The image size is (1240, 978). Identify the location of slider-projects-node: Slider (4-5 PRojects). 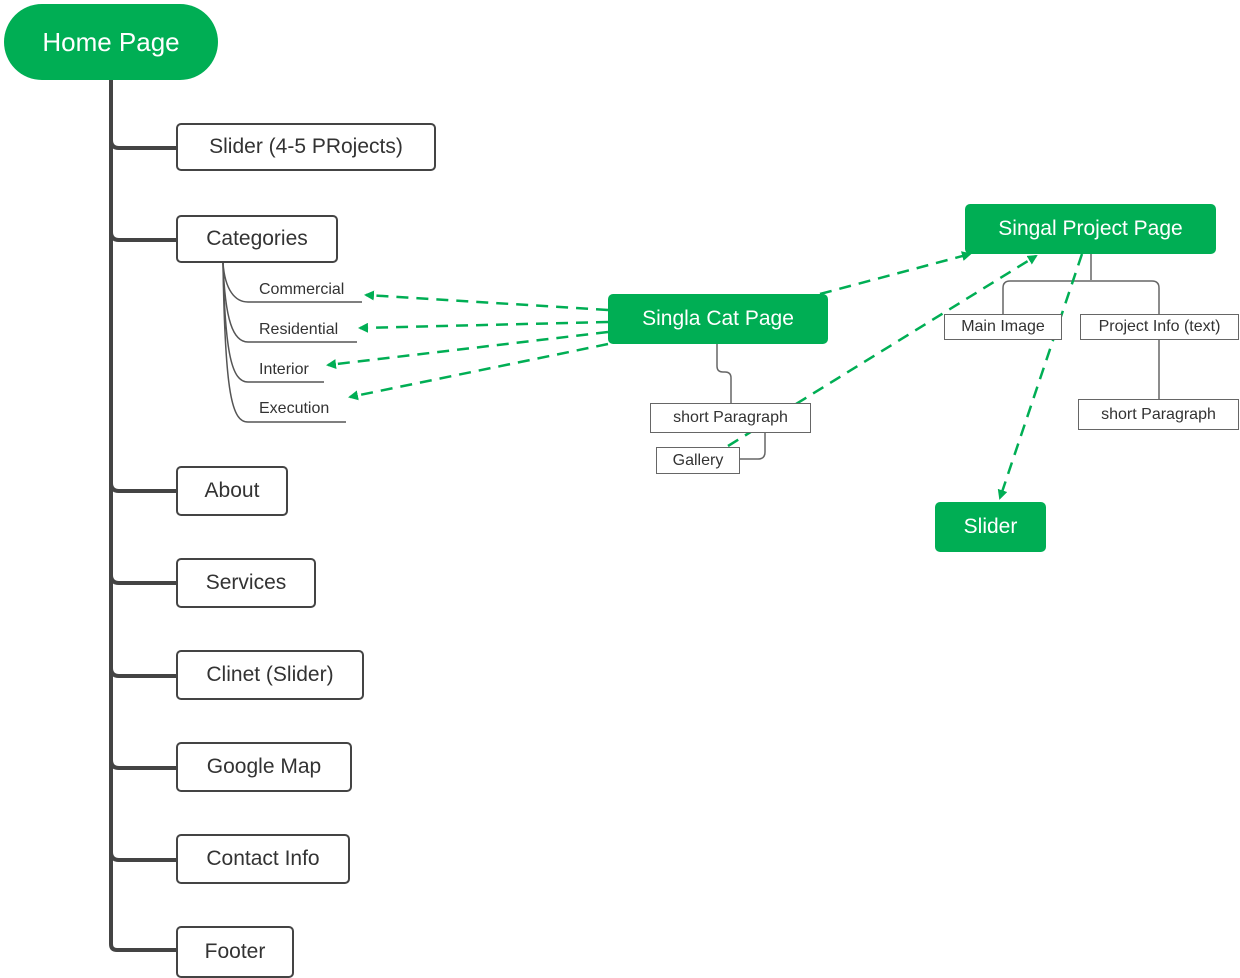
(306, 147).